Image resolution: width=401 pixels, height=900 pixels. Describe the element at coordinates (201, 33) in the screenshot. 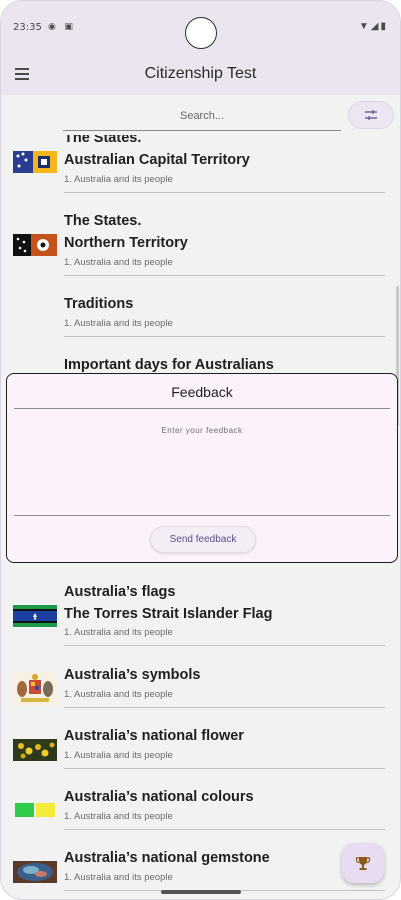

I see `camera-cutout` at that location.